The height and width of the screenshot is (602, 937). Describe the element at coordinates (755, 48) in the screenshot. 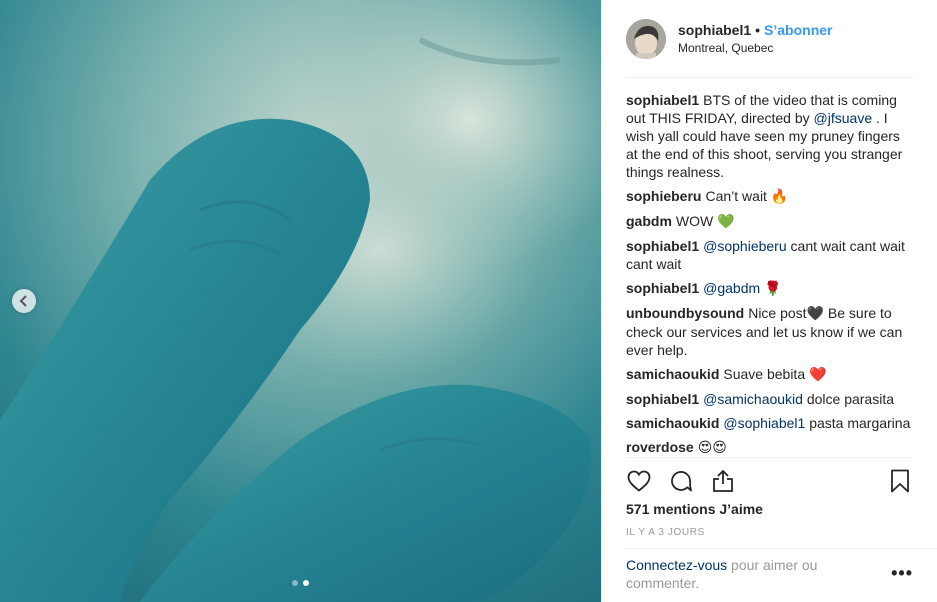

I see `location-link: Montreal, Quebec` at that location.